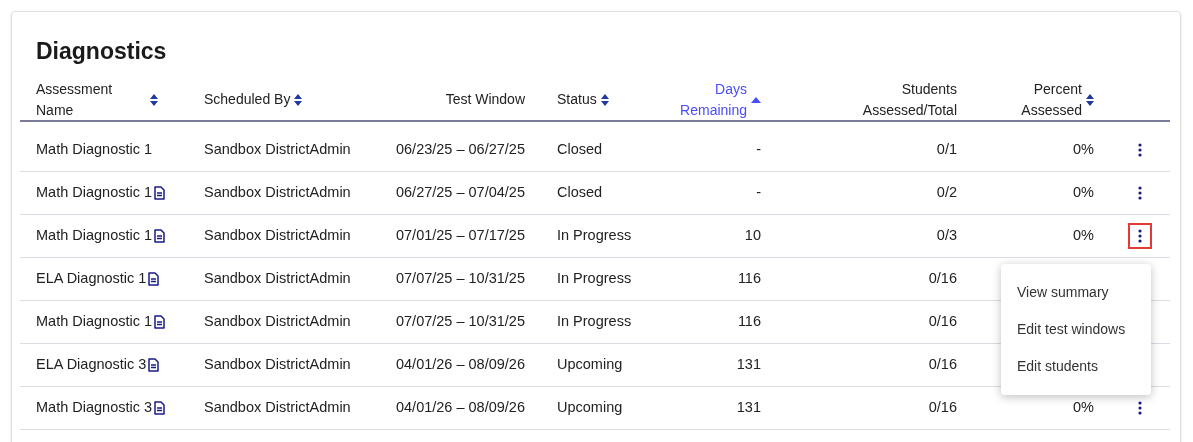  I want to click on table-cell: 06/27/25 – 07/04/25, so click(460, 192).